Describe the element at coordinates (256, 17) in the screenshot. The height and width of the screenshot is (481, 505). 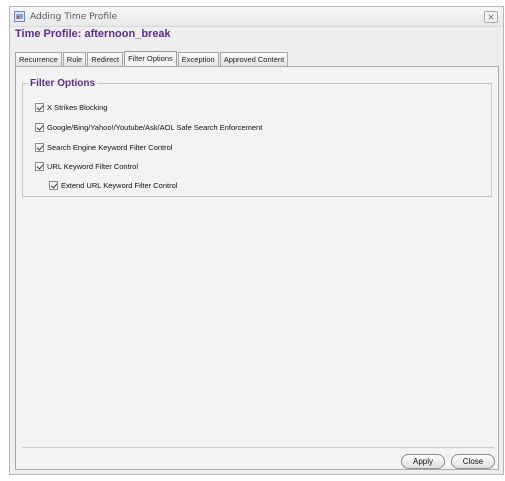
I see `title-bar: Adding Time Profile ⨯` at that location.